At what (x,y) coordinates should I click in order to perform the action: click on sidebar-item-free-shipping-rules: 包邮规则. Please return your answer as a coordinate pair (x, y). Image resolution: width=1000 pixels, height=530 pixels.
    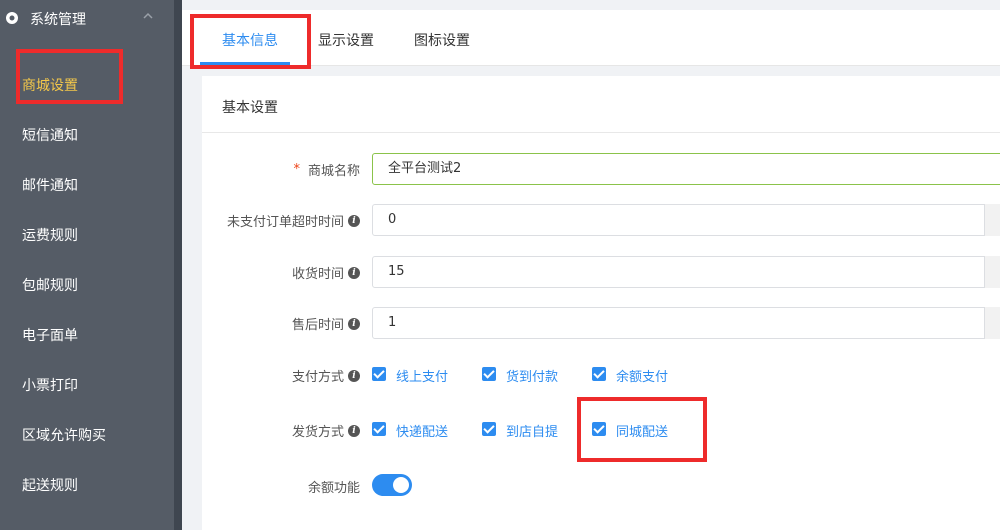
    Looking at the image, I should click on (87, 285).